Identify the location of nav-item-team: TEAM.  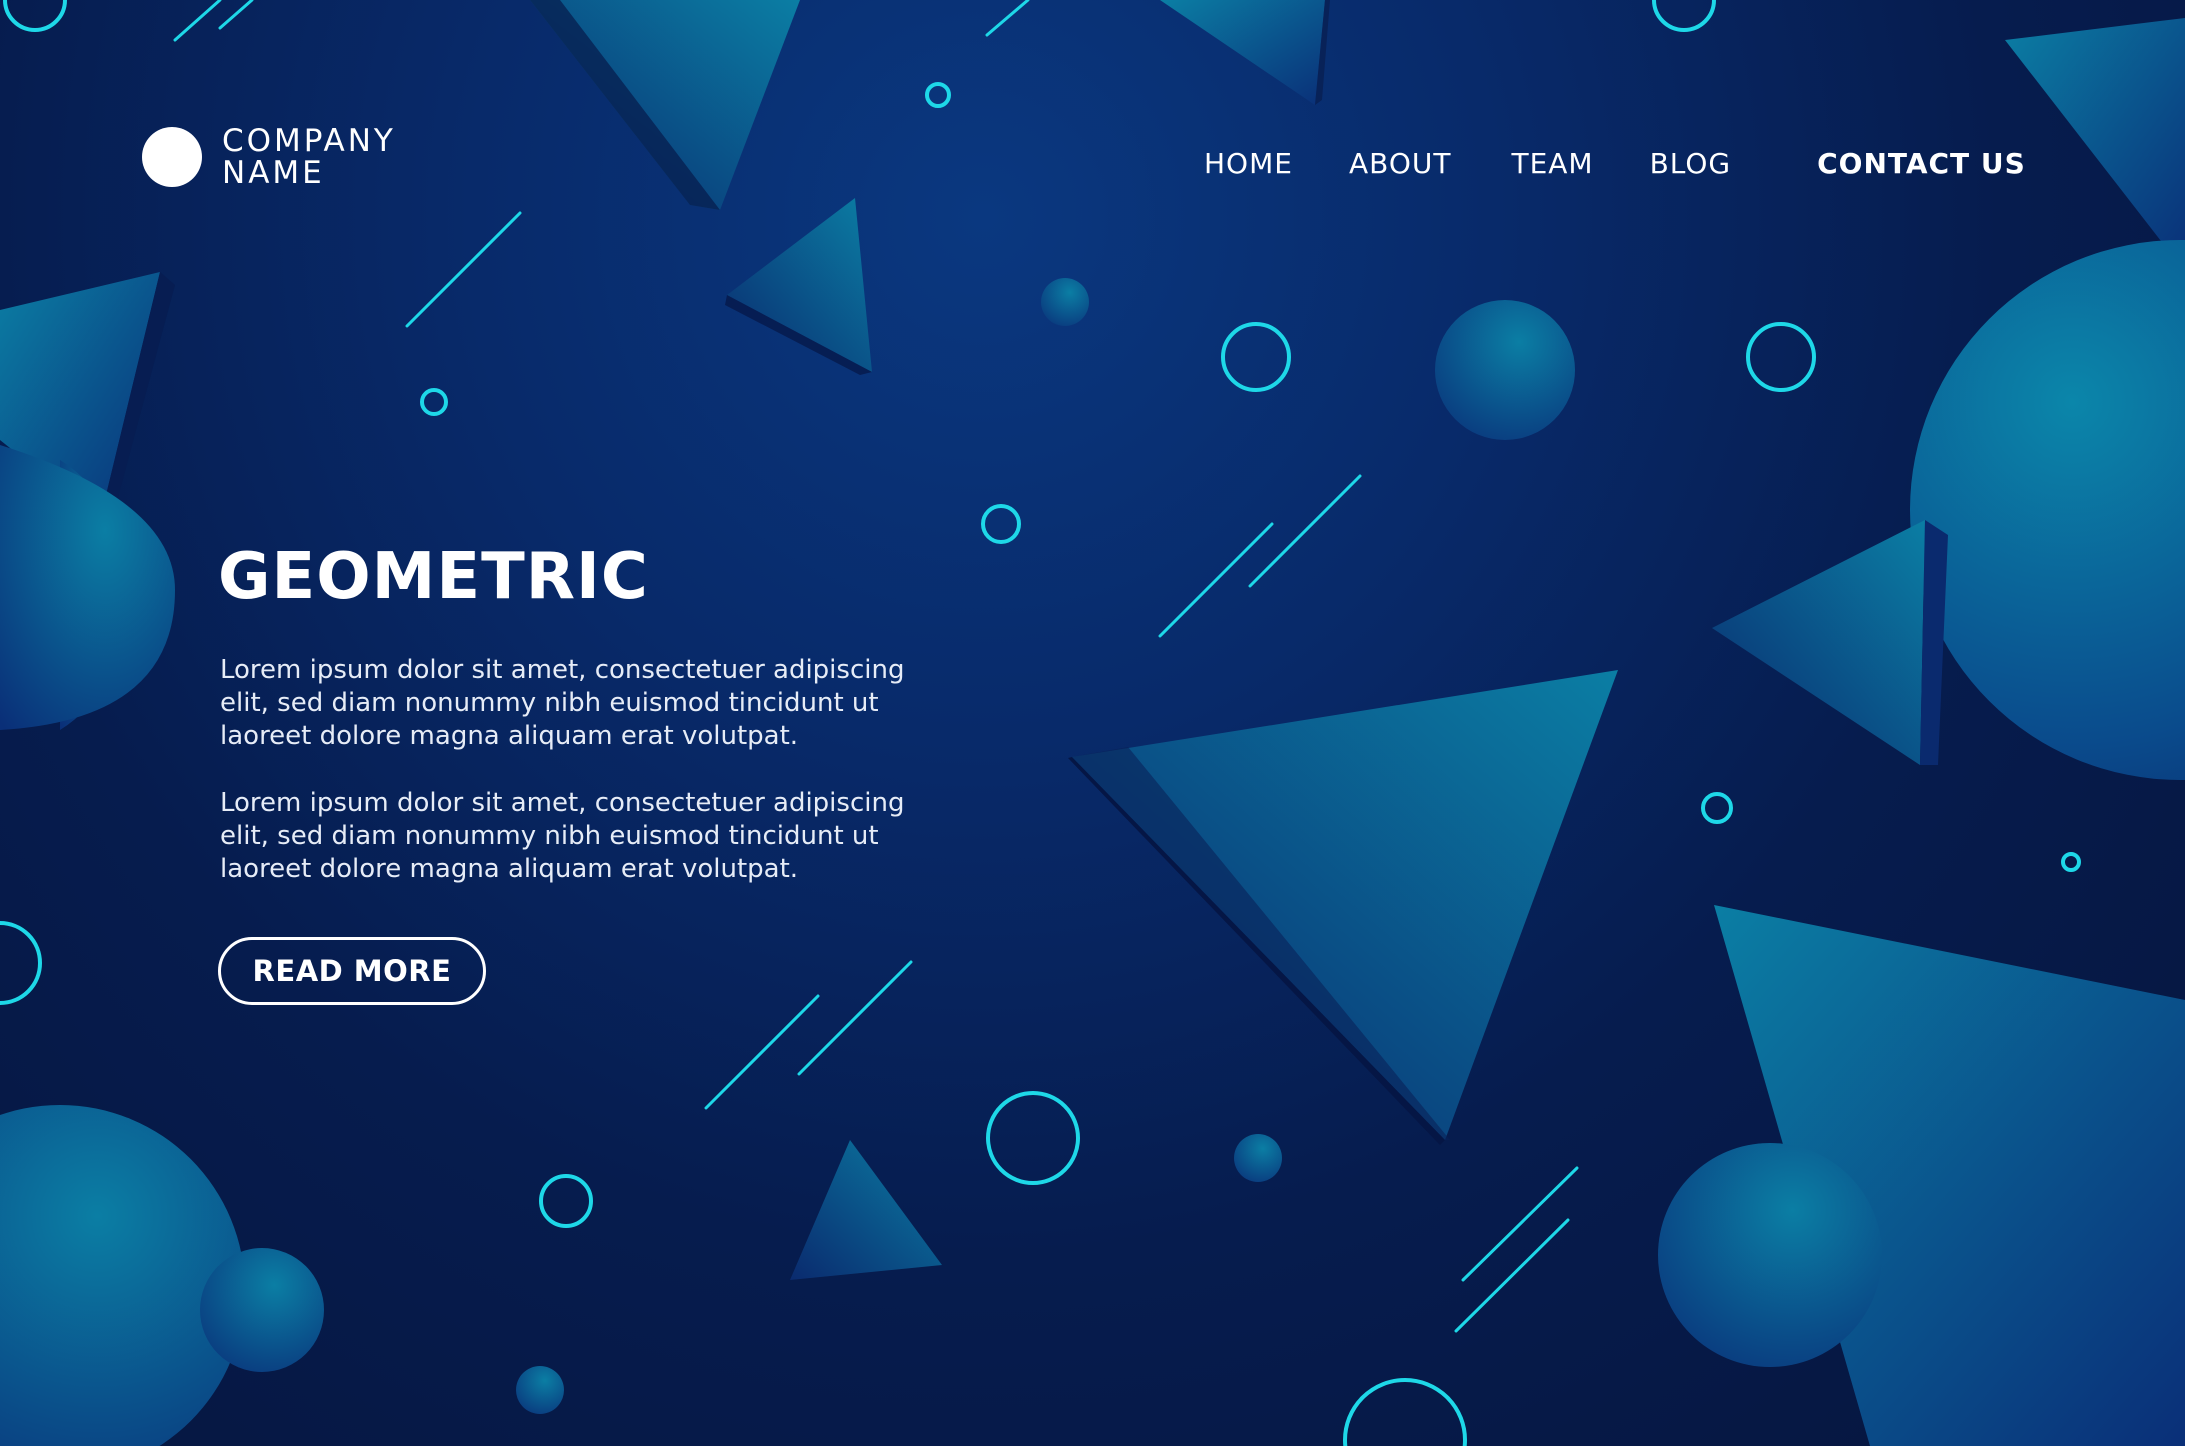
(1552, 163).